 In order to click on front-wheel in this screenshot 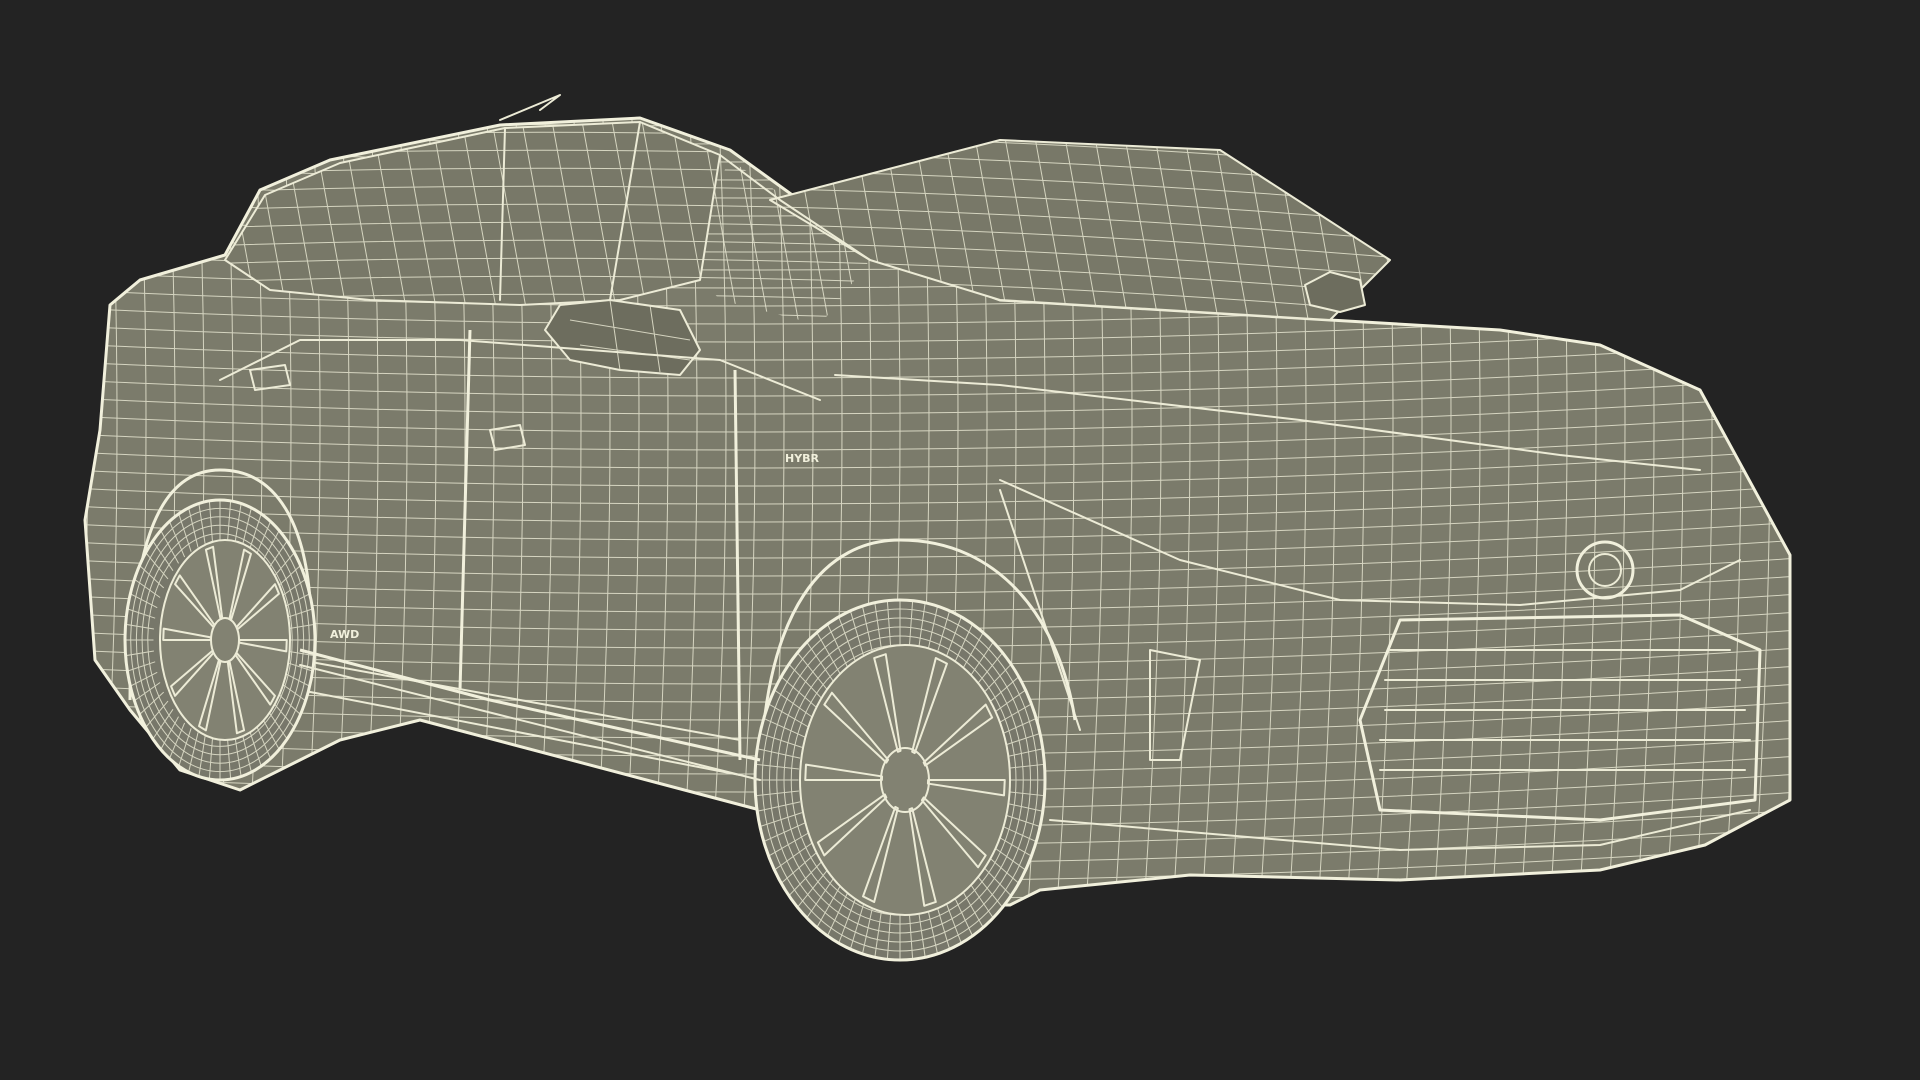, I will do `click(900, 780)`.